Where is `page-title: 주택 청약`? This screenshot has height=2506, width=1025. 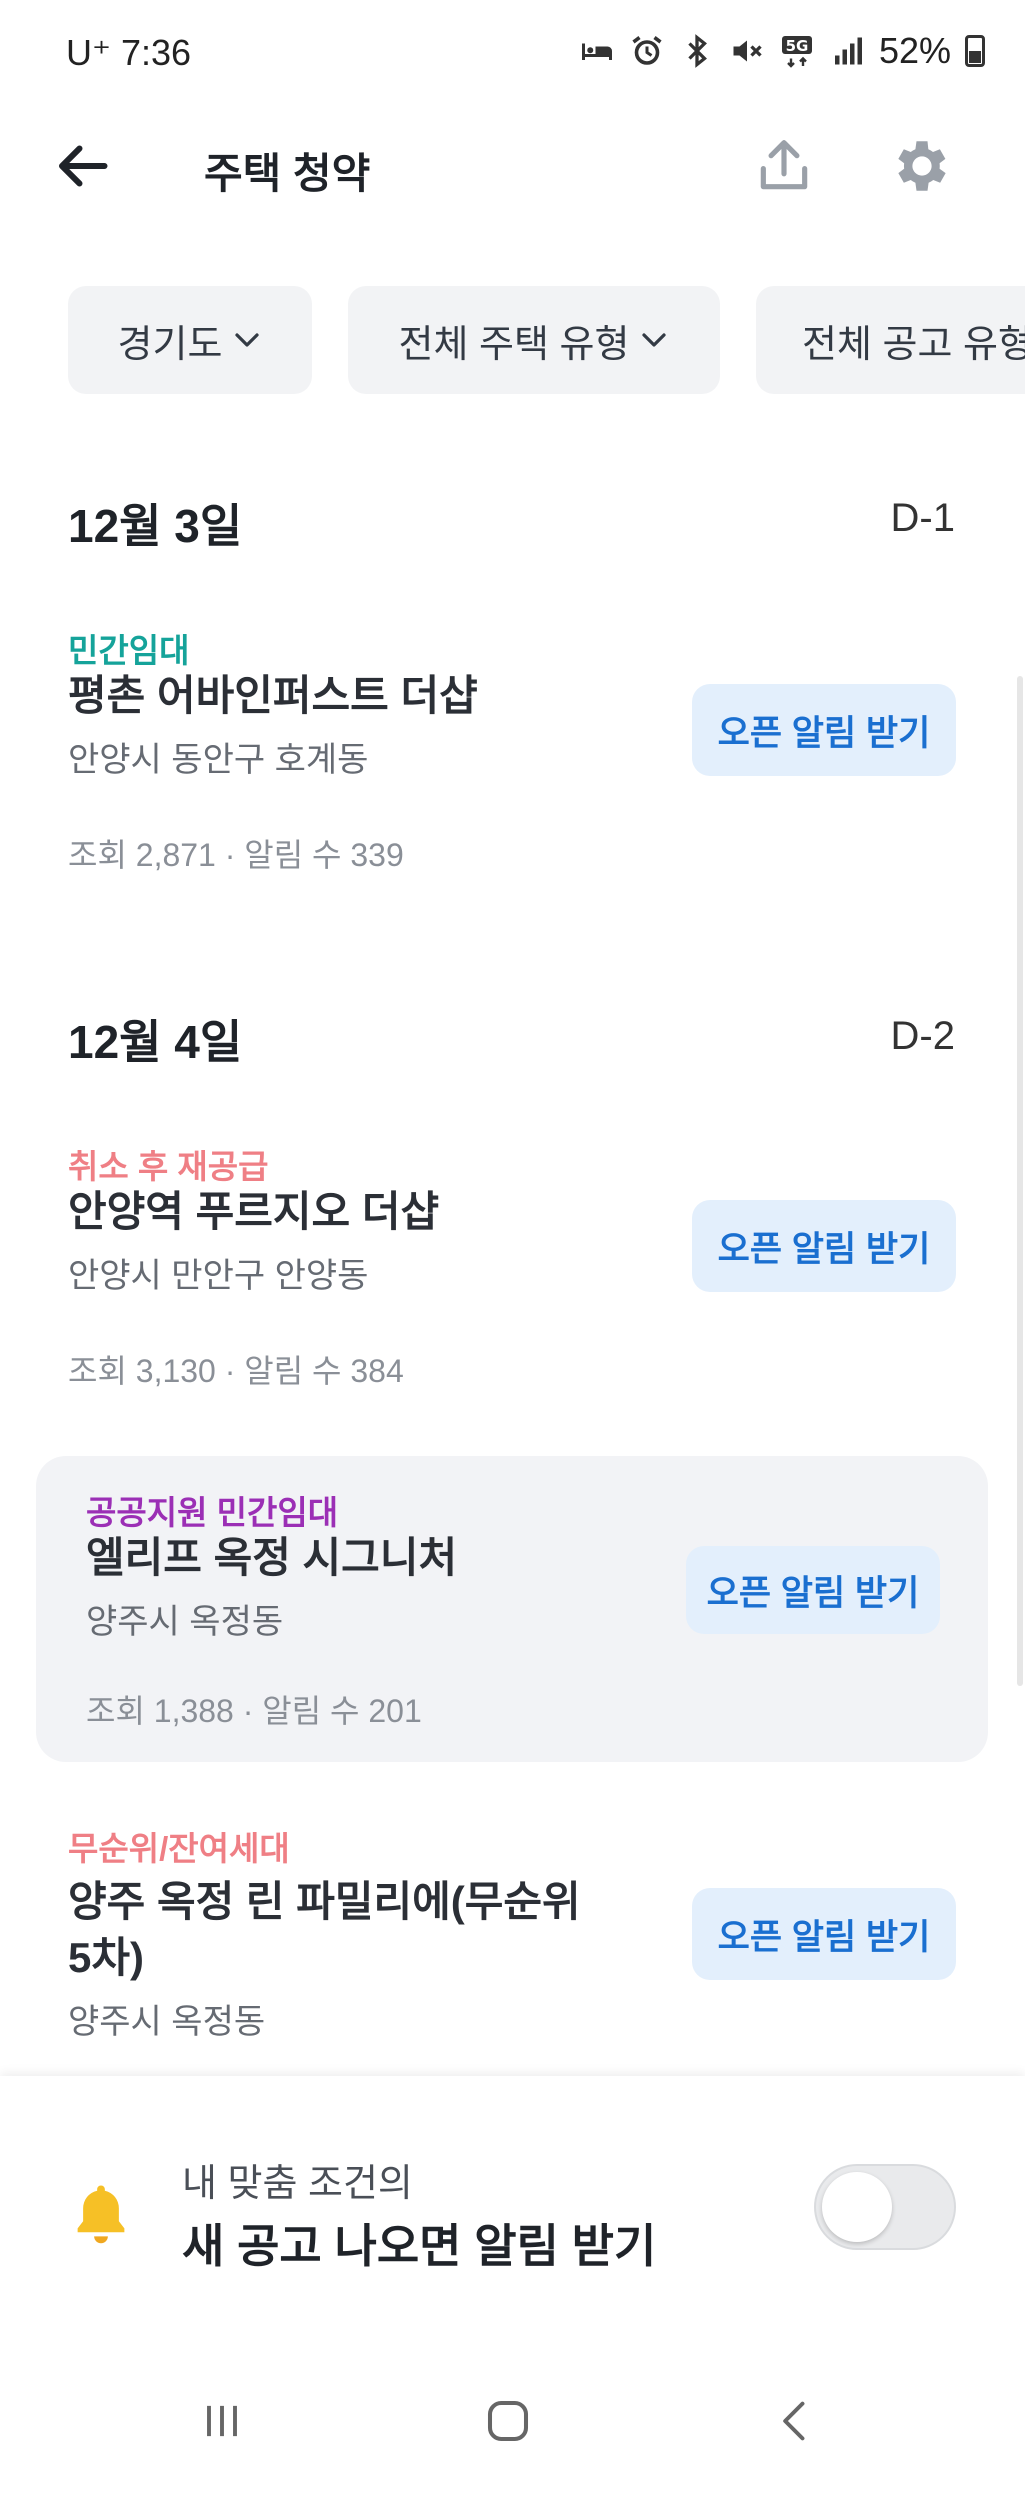
page-title: 주택 청약 is located at coordinates (287, 173).